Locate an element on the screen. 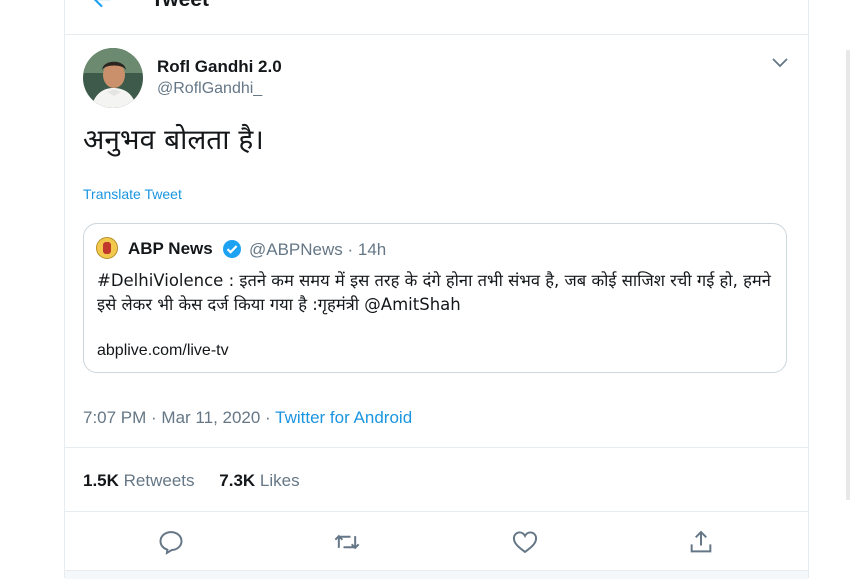 Image resolution: width=850 pixels, height=579 pixels. scrollbar is located at coordinates (848, 275).